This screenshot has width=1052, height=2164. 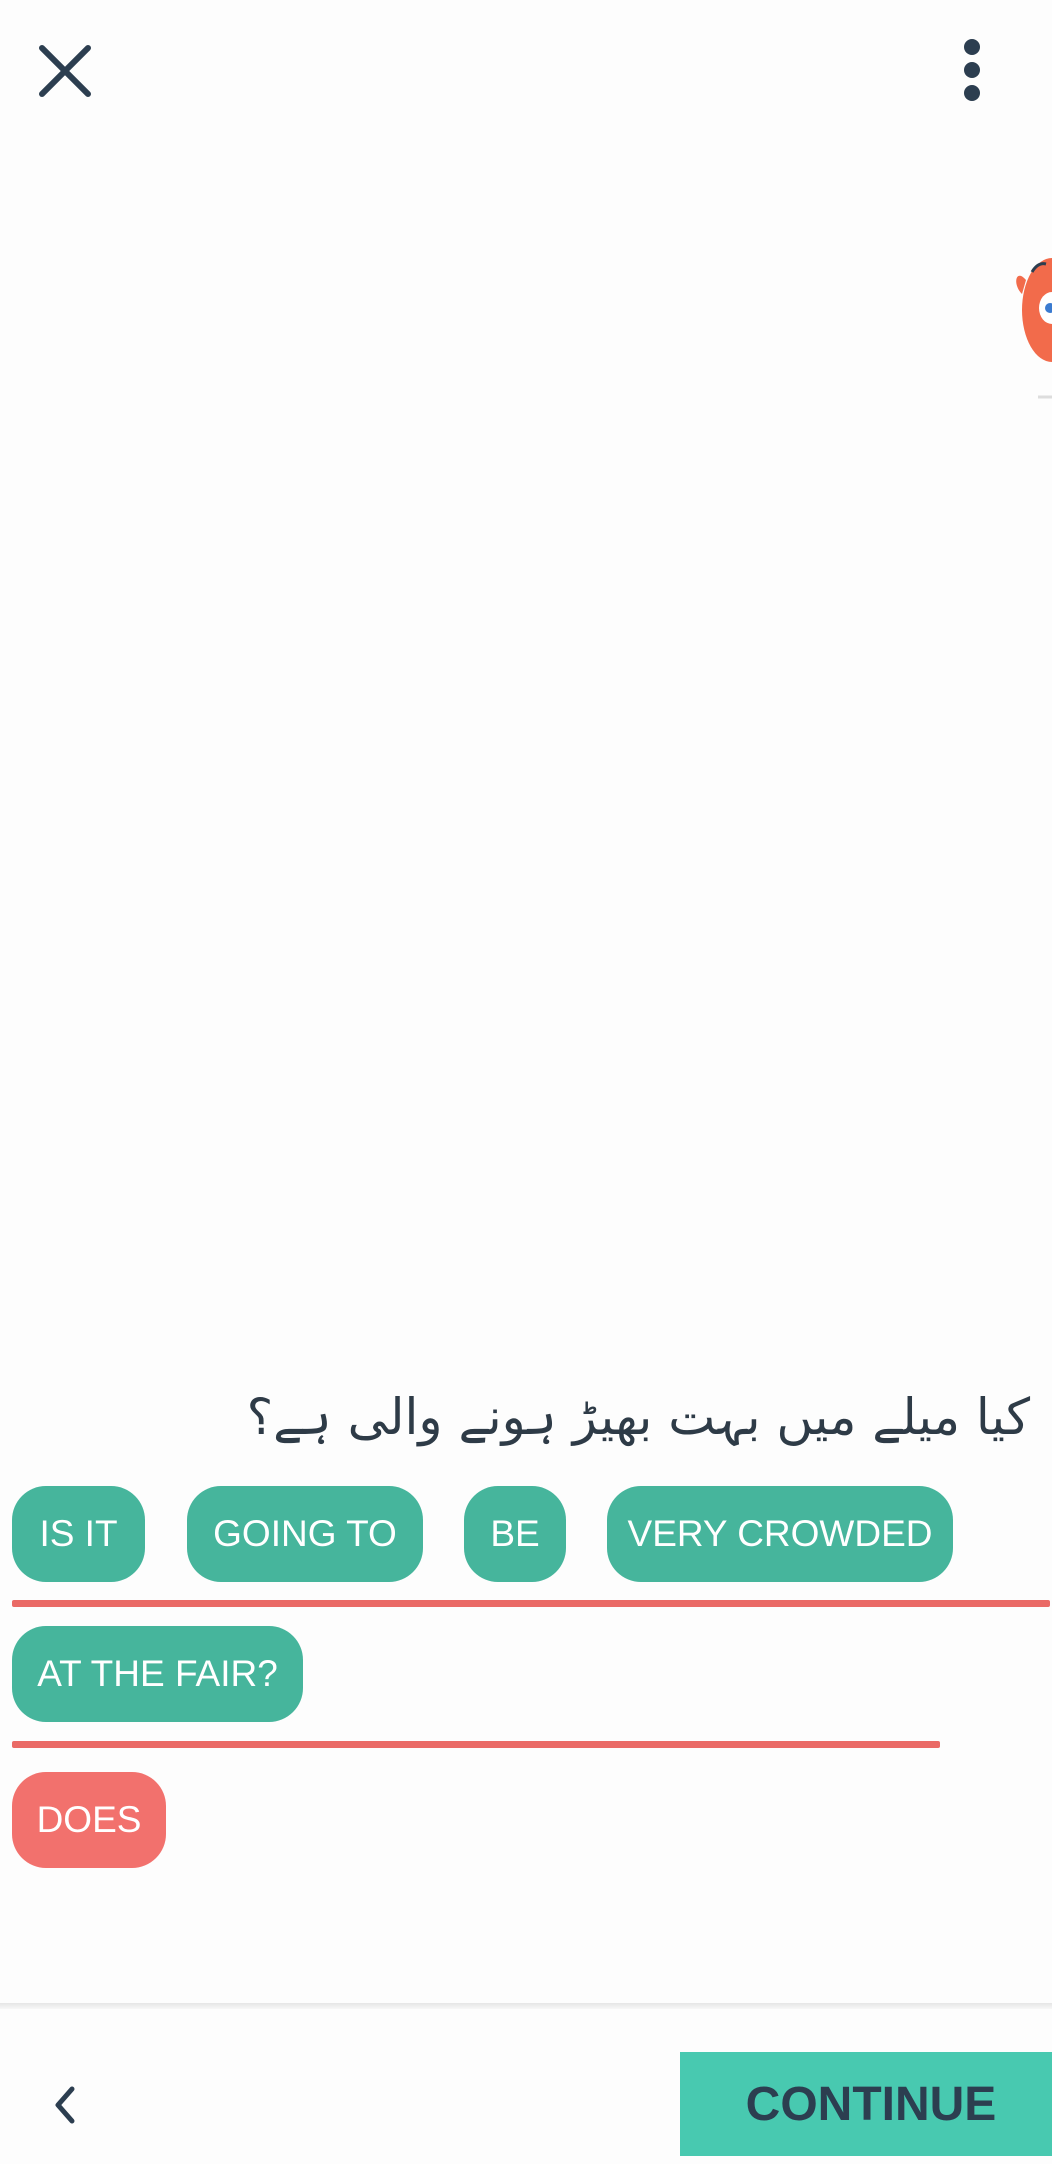 I want to click on close-button, so click(x=65, y=71).